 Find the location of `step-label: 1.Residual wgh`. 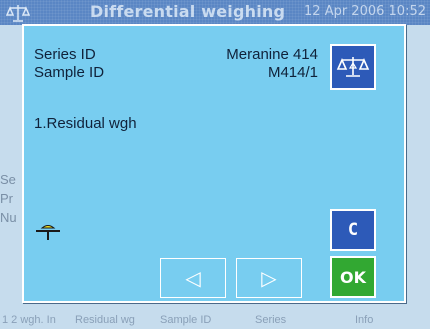

step-label: 1.Residual wgh is located at coordinates (85, 123).